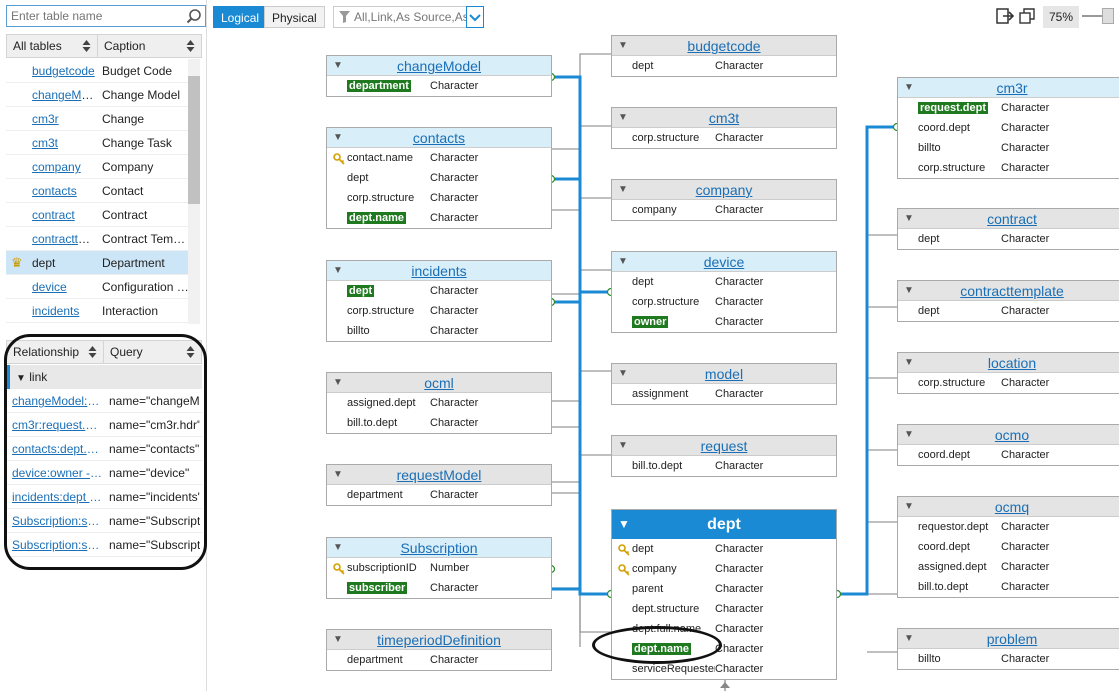  Describe the element at coordinates (98, 167) in the screenshot. I see `table-row: company Company` at that location.